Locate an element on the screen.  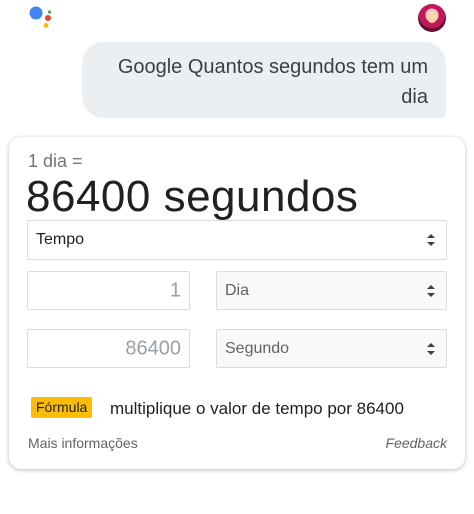
from-value: 1 is located at coordinates (175, 290).